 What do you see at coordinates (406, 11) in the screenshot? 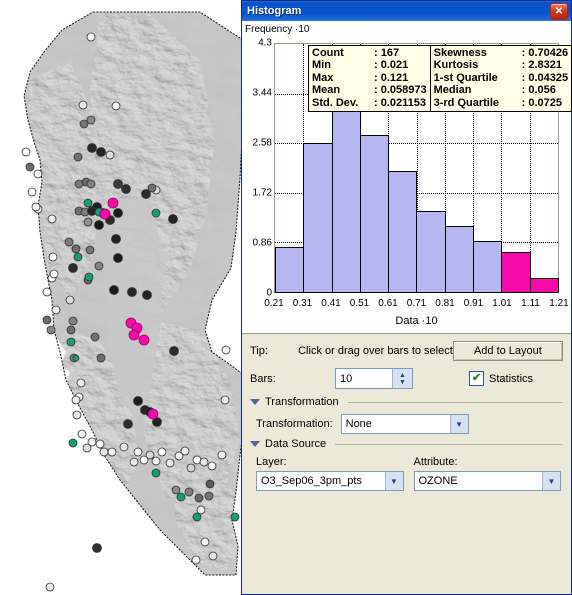
I see `window-titlebar: Histogram ✕` at bounding box center [406, 11].